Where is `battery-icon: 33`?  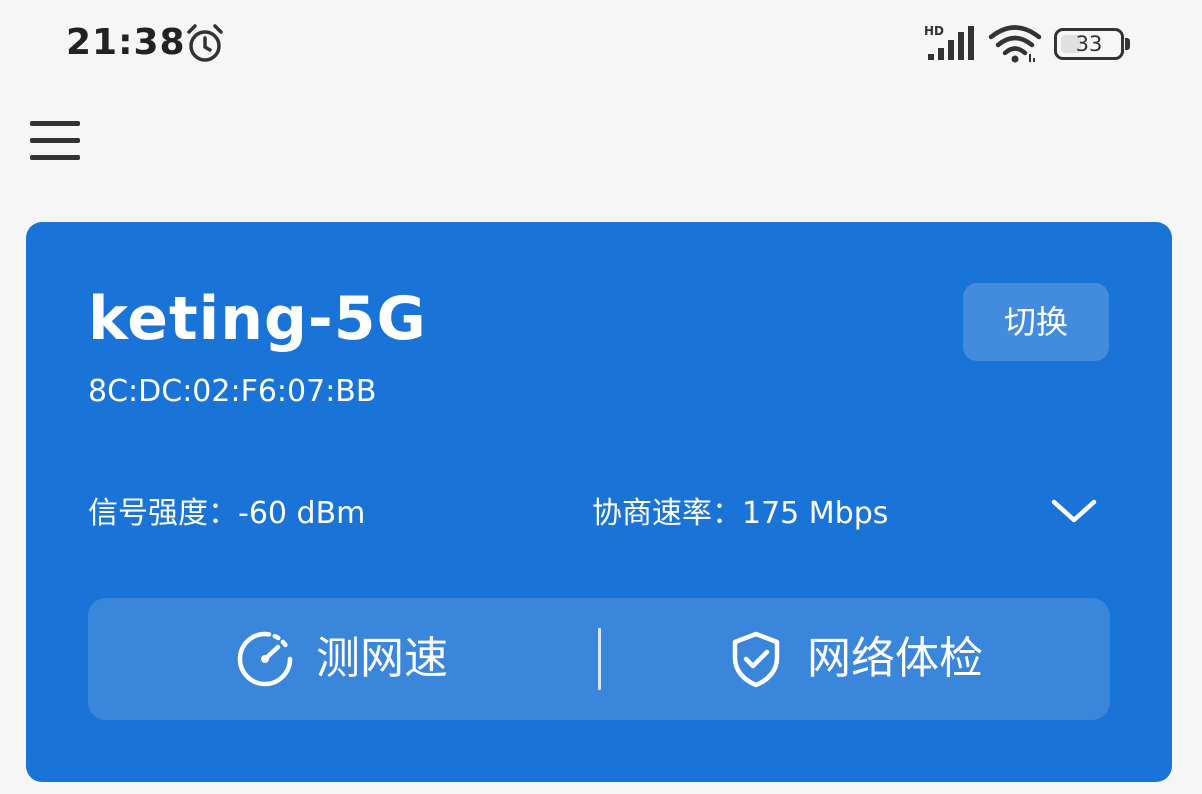 battery-icon: 33 is located at coordinates (1093, 44).